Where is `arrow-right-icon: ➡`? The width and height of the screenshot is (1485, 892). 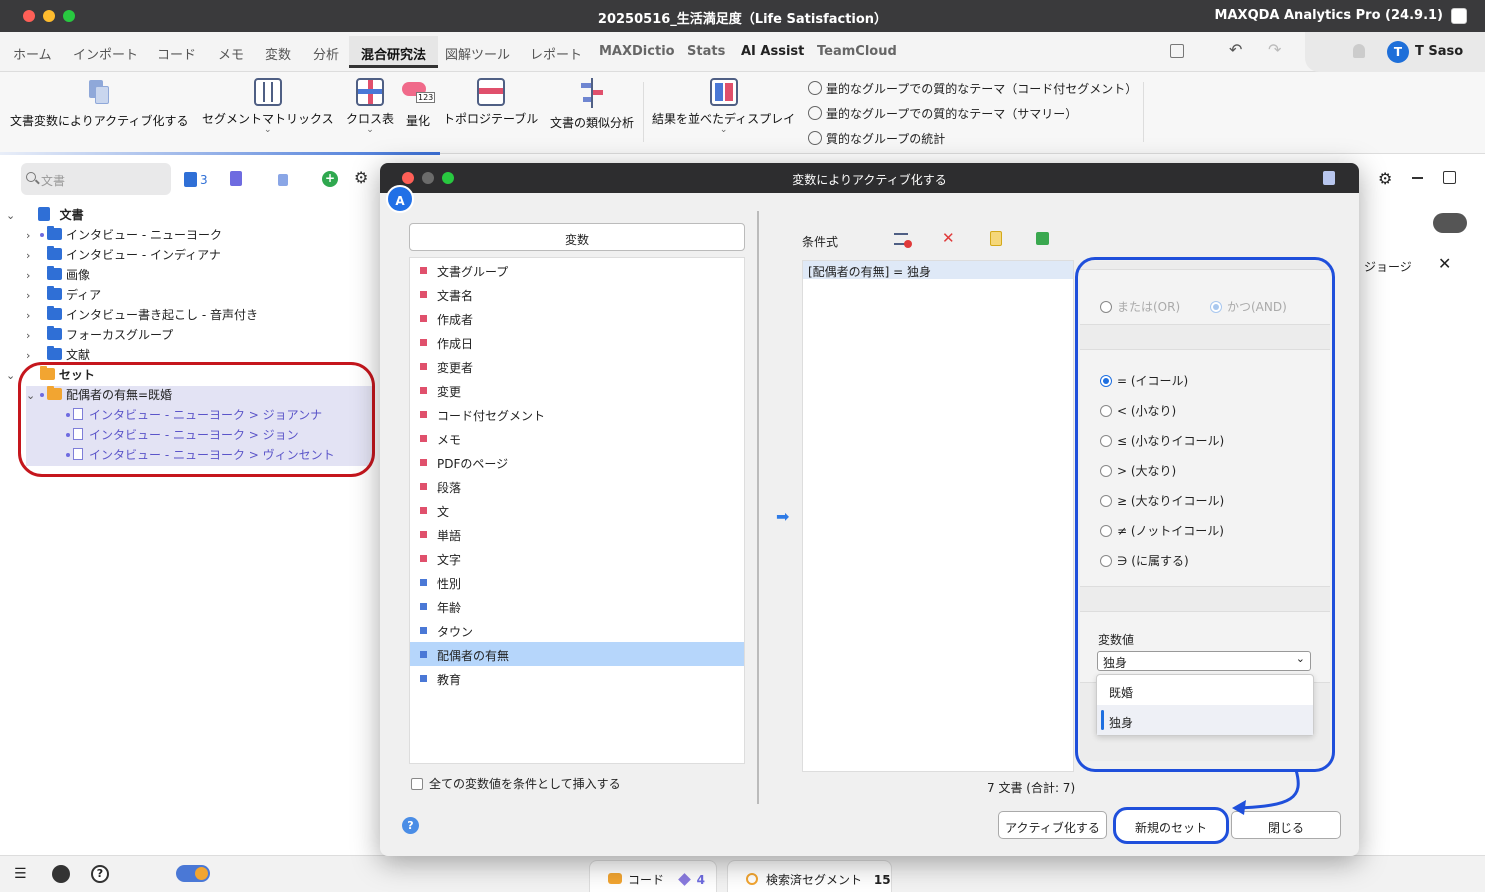 arrow-right-icon: ➡ is located at coordinates (782, 516).